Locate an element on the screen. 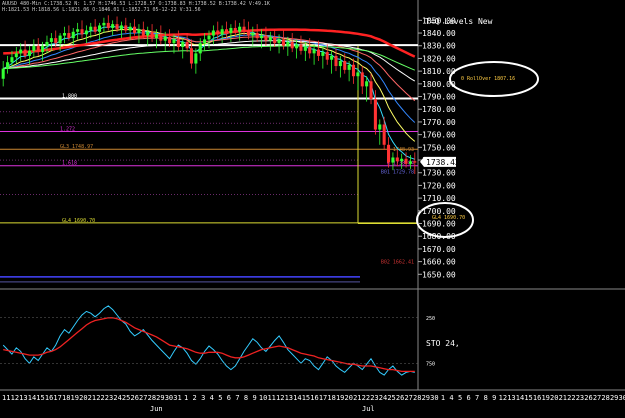 Image resolution: width=625 pixels, height=418 pixels. date-tick-label: 16 is located at coordinates (537, 398).